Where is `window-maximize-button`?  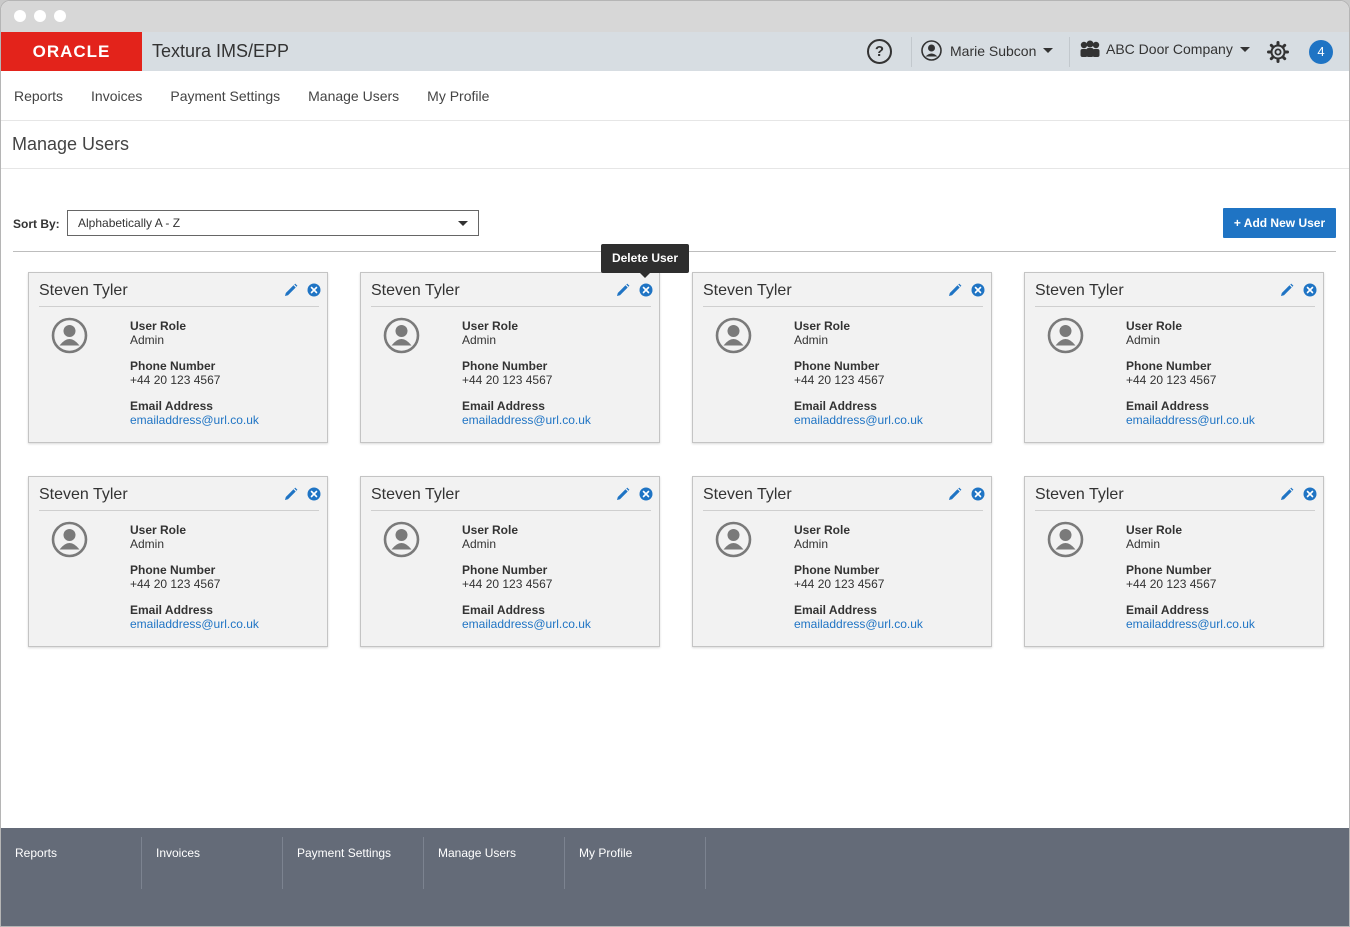
window-maximize-button is located at coordinates (60, 16).